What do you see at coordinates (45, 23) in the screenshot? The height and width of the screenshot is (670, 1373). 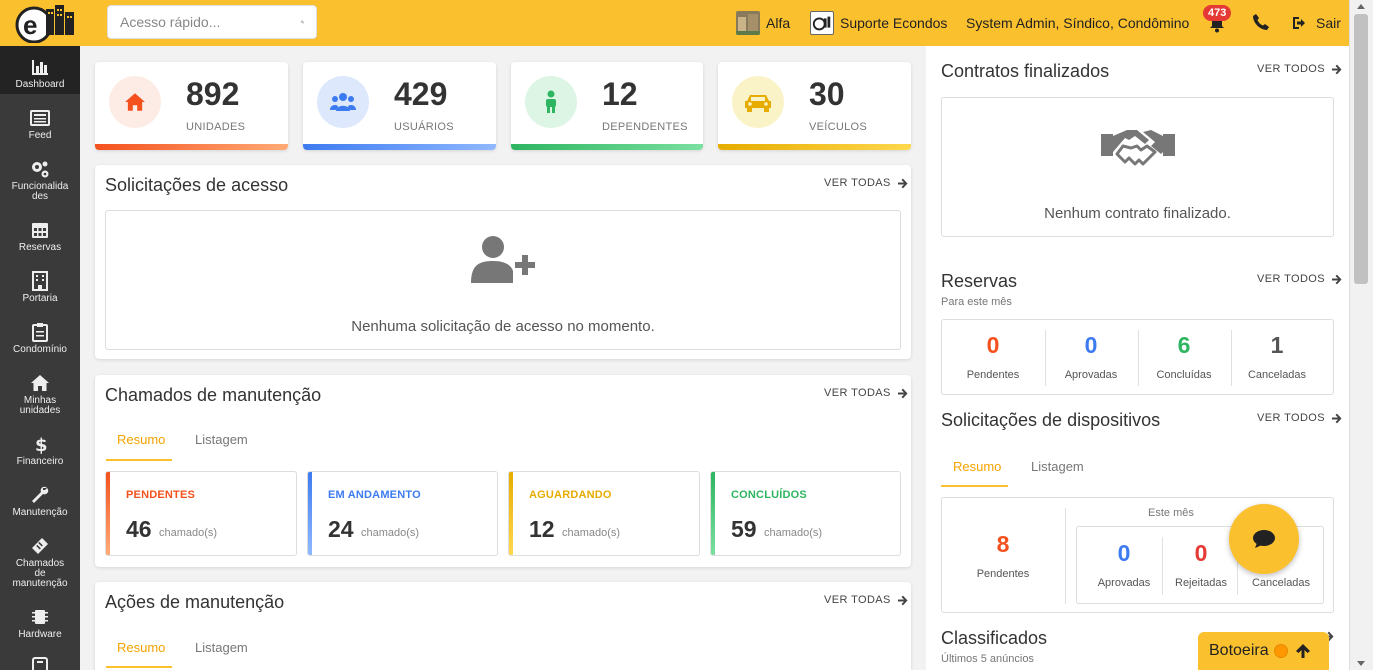 I see `econdos-logo: e` at bounding box center [45, 23].